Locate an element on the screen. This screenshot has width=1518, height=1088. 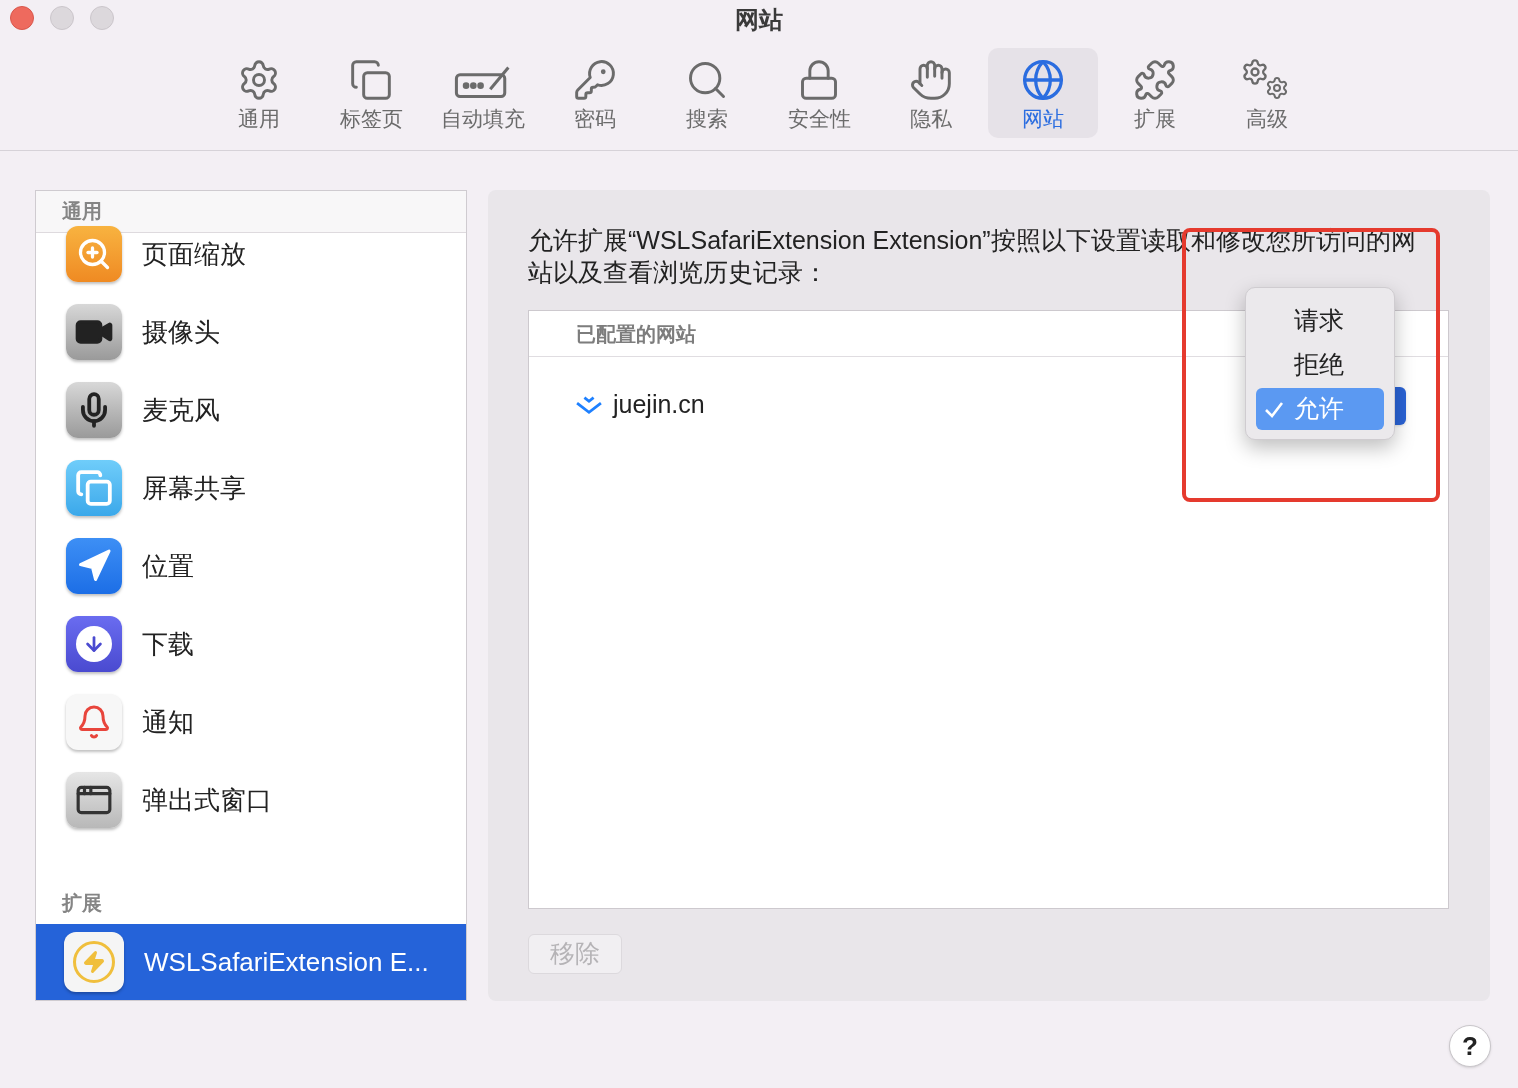
lightning-icon is located at coordinates (94, 962).